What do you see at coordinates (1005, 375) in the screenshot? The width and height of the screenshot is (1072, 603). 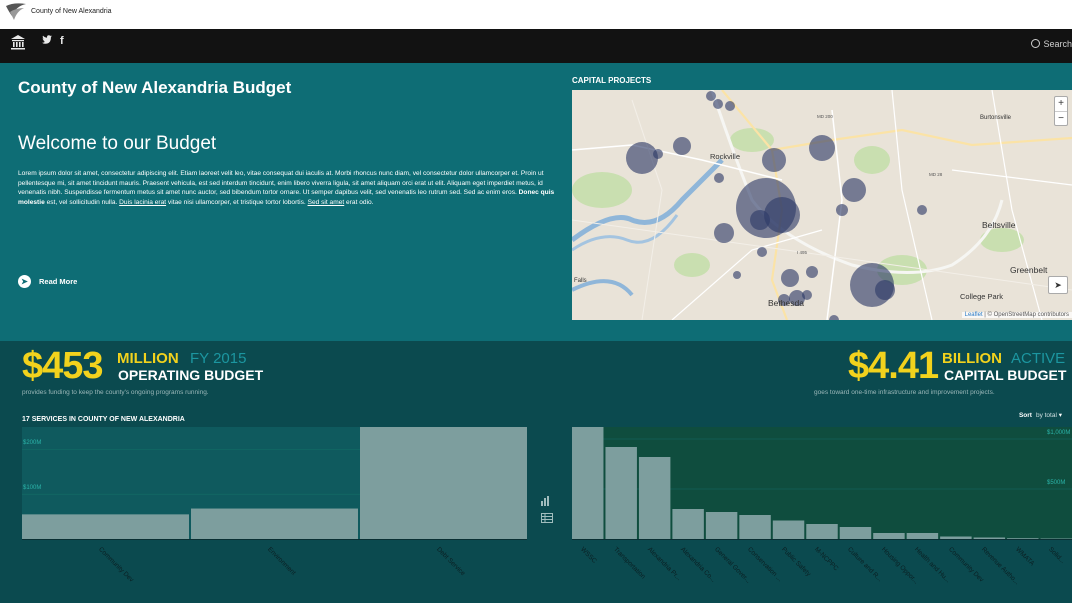 I see `capital-budget-label: CAPITAL BUDGET` at bounding box center [1005, 375].